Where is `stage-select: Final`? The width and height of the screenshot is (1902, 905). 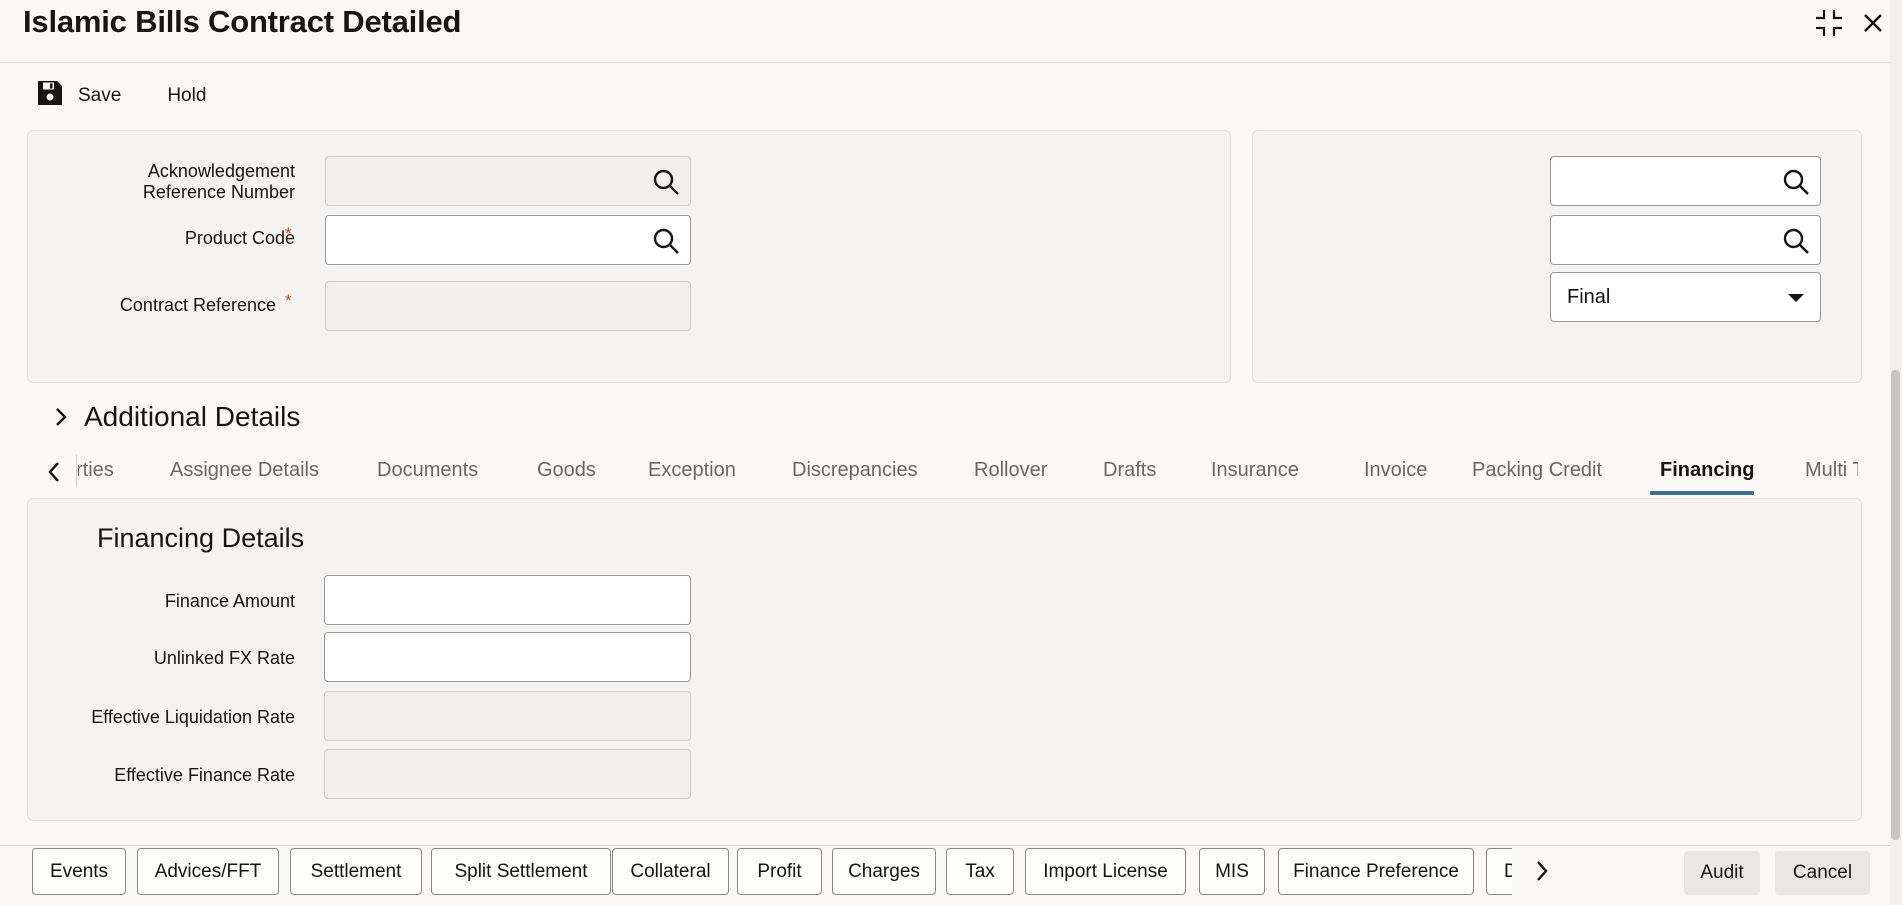 stage-select: Final is located at coordinates (1685, 297).